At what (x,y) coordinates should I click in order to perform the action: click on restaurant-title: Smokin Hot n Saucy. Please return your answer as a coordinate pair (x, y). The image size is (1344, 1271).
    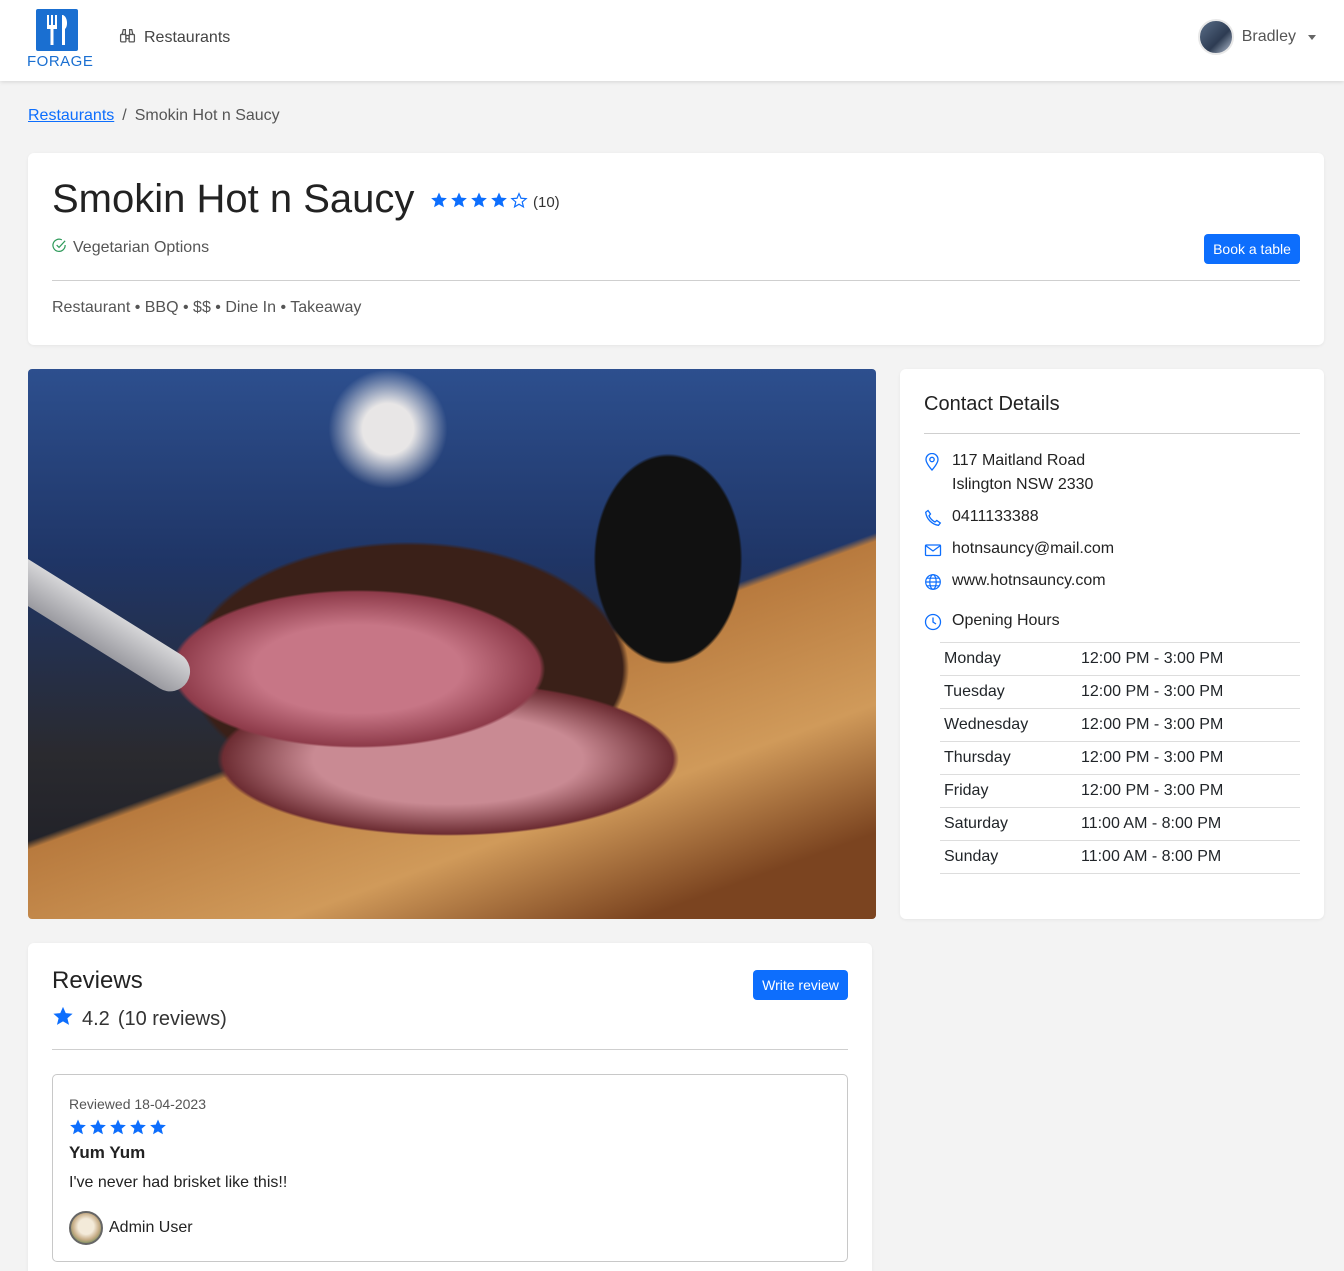
    Looking at the image, I should click on (233, 199).